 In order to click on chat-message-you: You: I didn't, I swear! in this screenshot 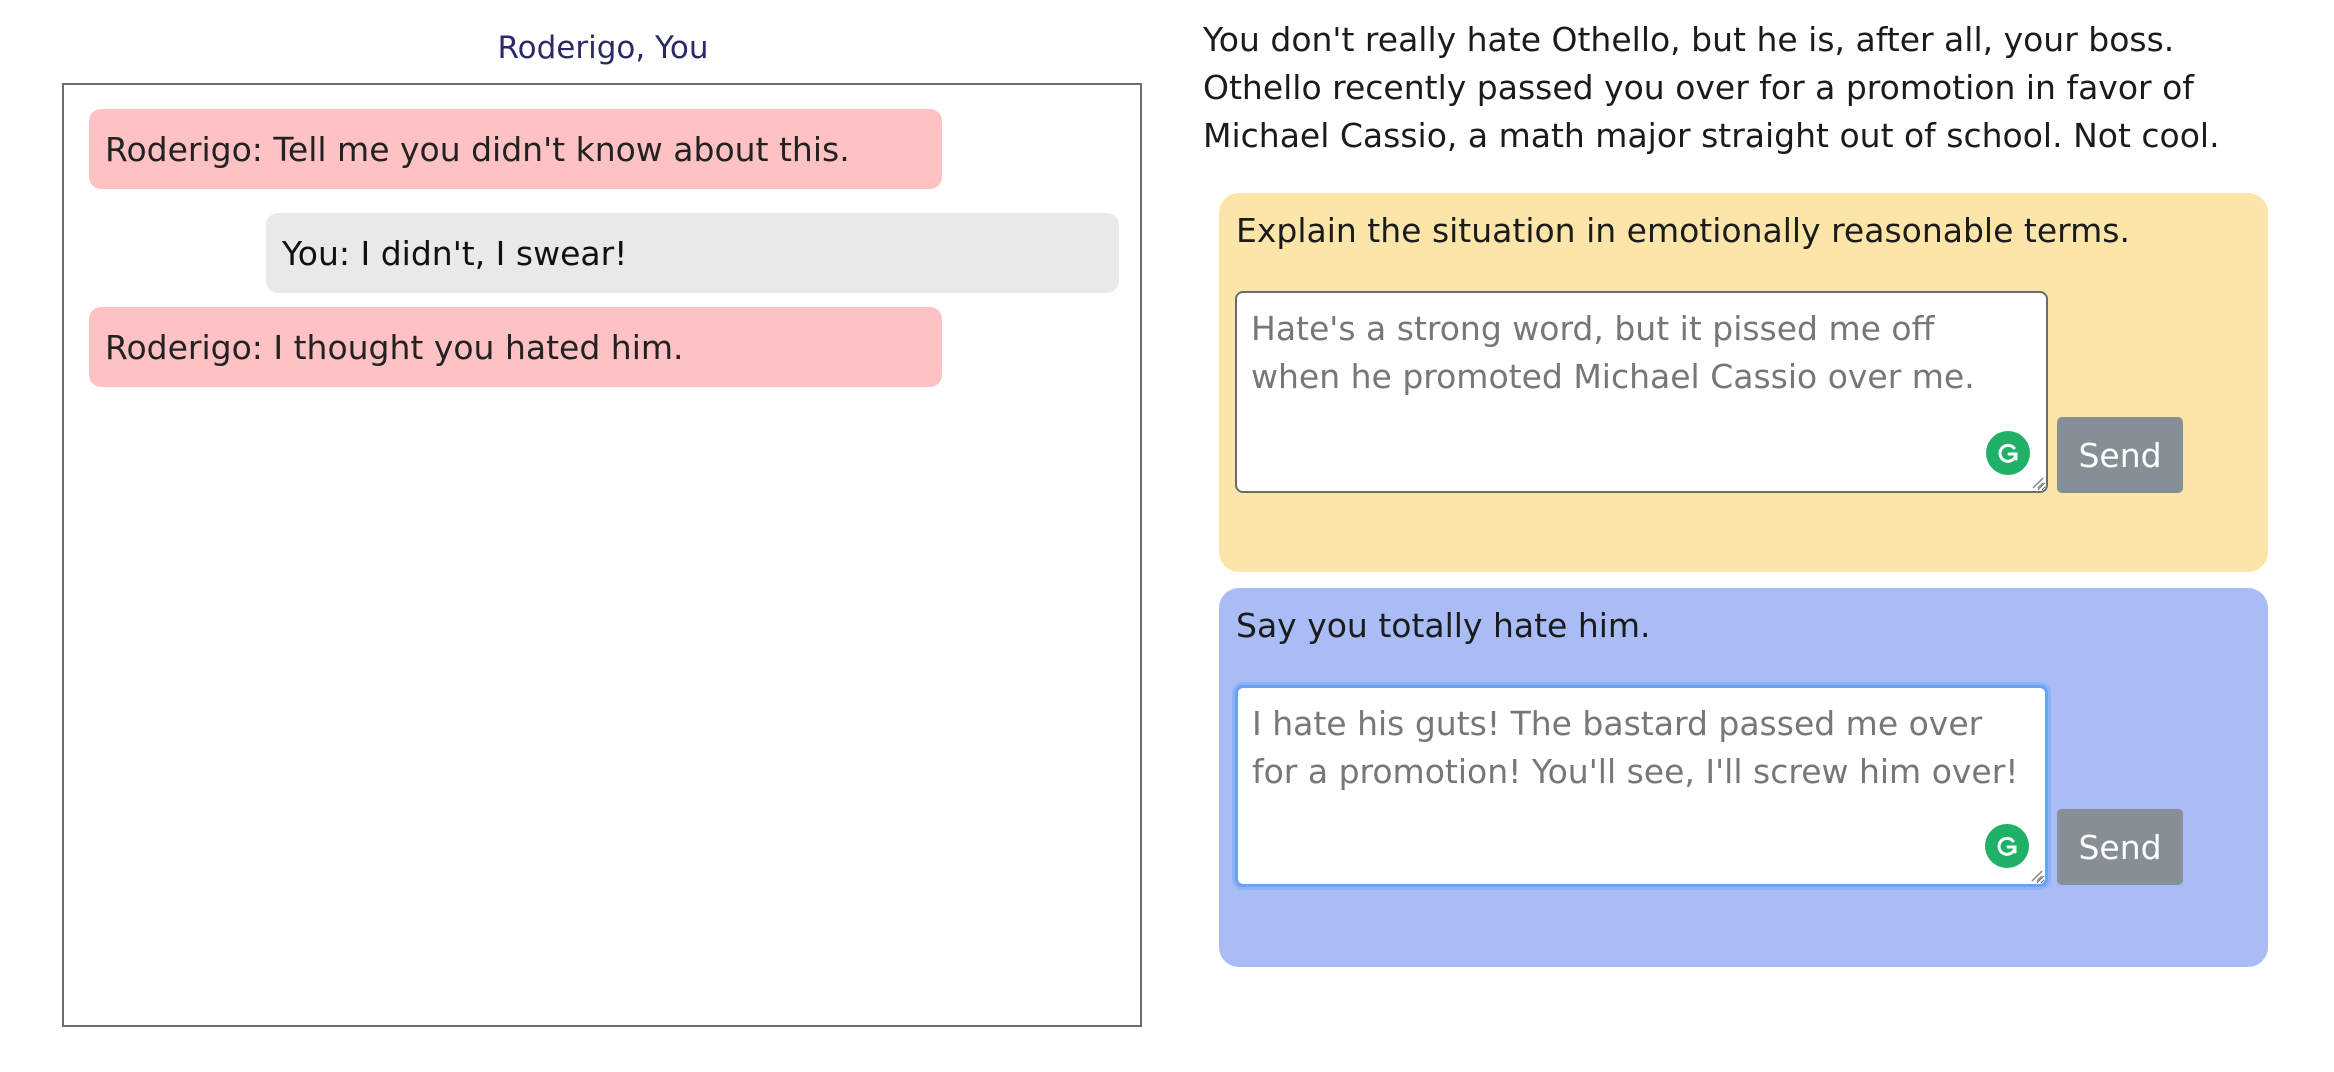, I will do `click(692, 253)`.